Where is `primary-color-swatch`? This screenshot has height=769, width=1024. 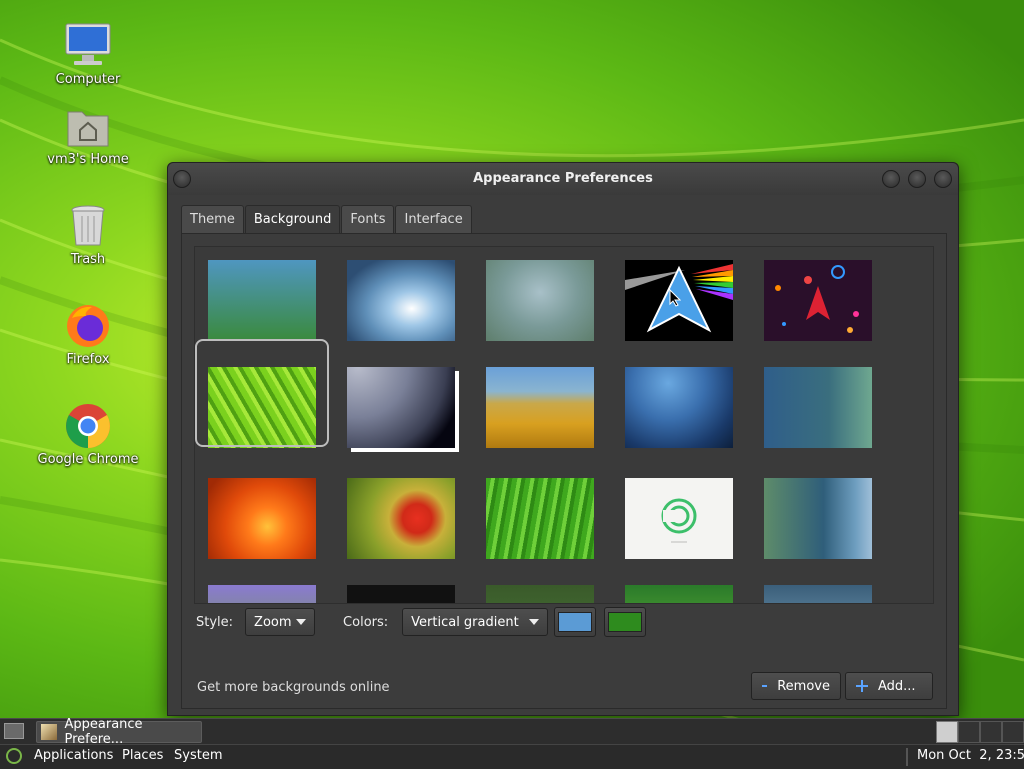 primary-color-swatch is located at coordinates (575, 622).